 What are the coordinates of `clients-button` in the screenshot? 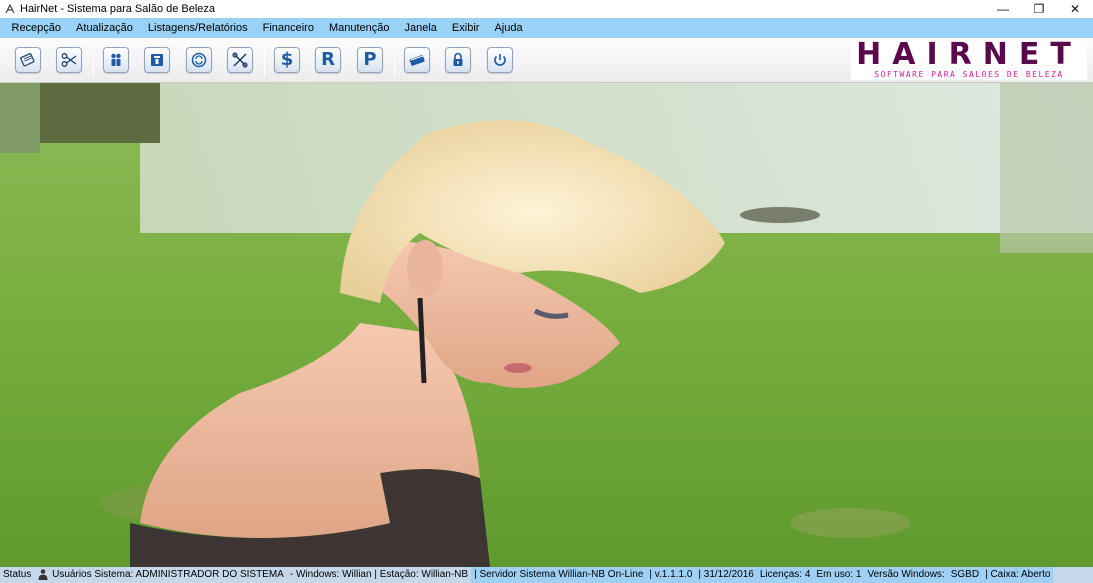 It's located at (116, 60).